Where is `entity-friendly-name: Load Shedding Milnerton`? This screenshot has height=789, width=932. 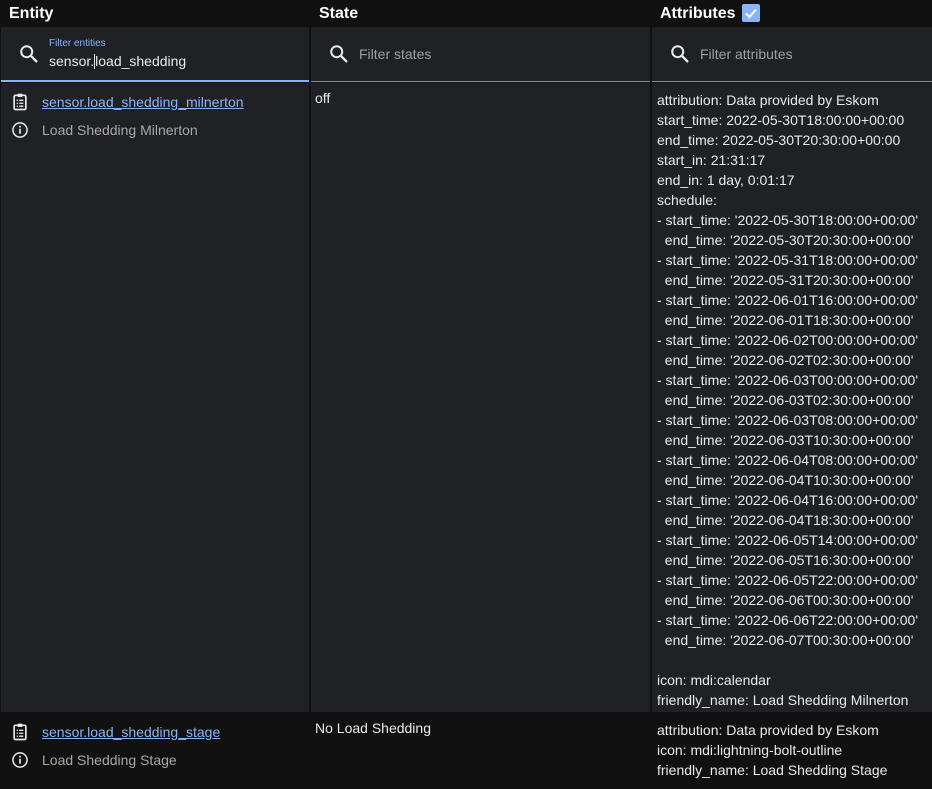 entity-friendly-name: Load Shedding Milnerton is located at coordinates (120, 130).